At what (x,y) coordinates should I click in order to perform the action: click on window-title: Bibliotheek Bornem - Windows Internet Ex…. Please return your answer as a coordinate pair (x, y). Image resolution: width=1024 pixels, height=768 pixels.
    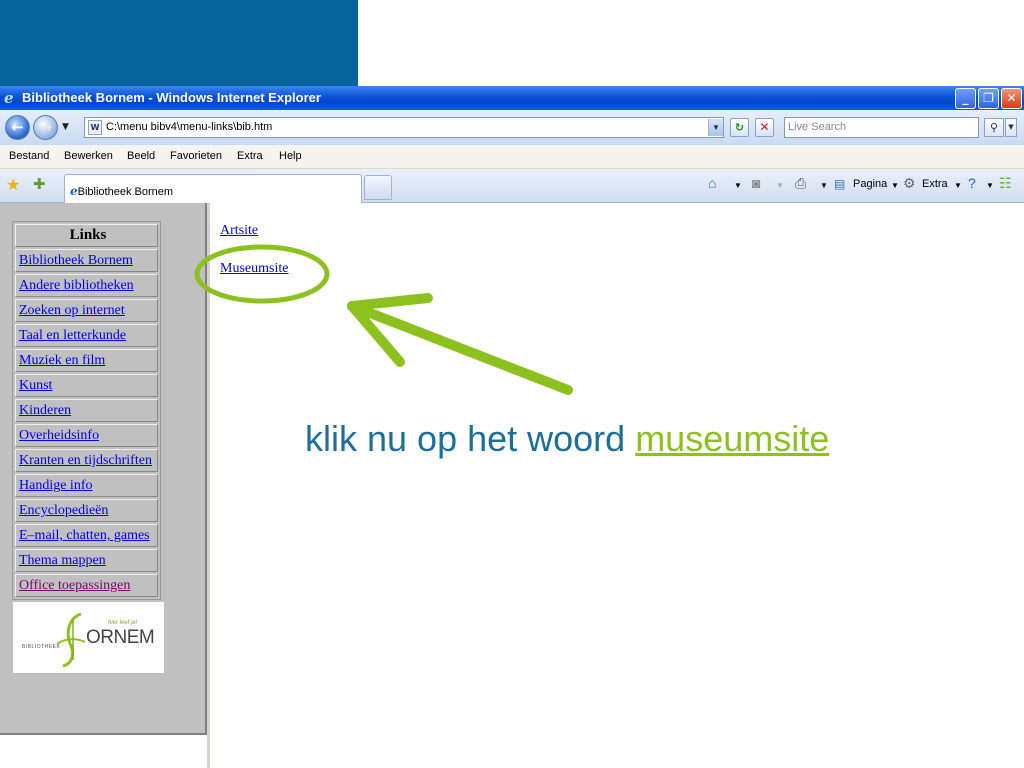
    Looking at the image, I should click on (171, 97).